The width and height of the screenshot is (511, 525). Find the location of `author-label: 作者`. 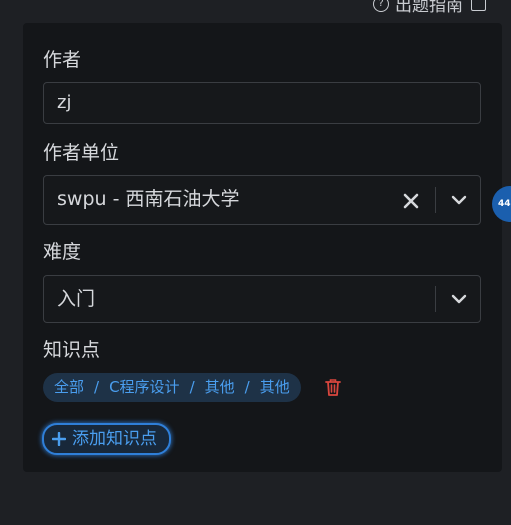

author-label: 作者 is located at coordinates (62, 60).